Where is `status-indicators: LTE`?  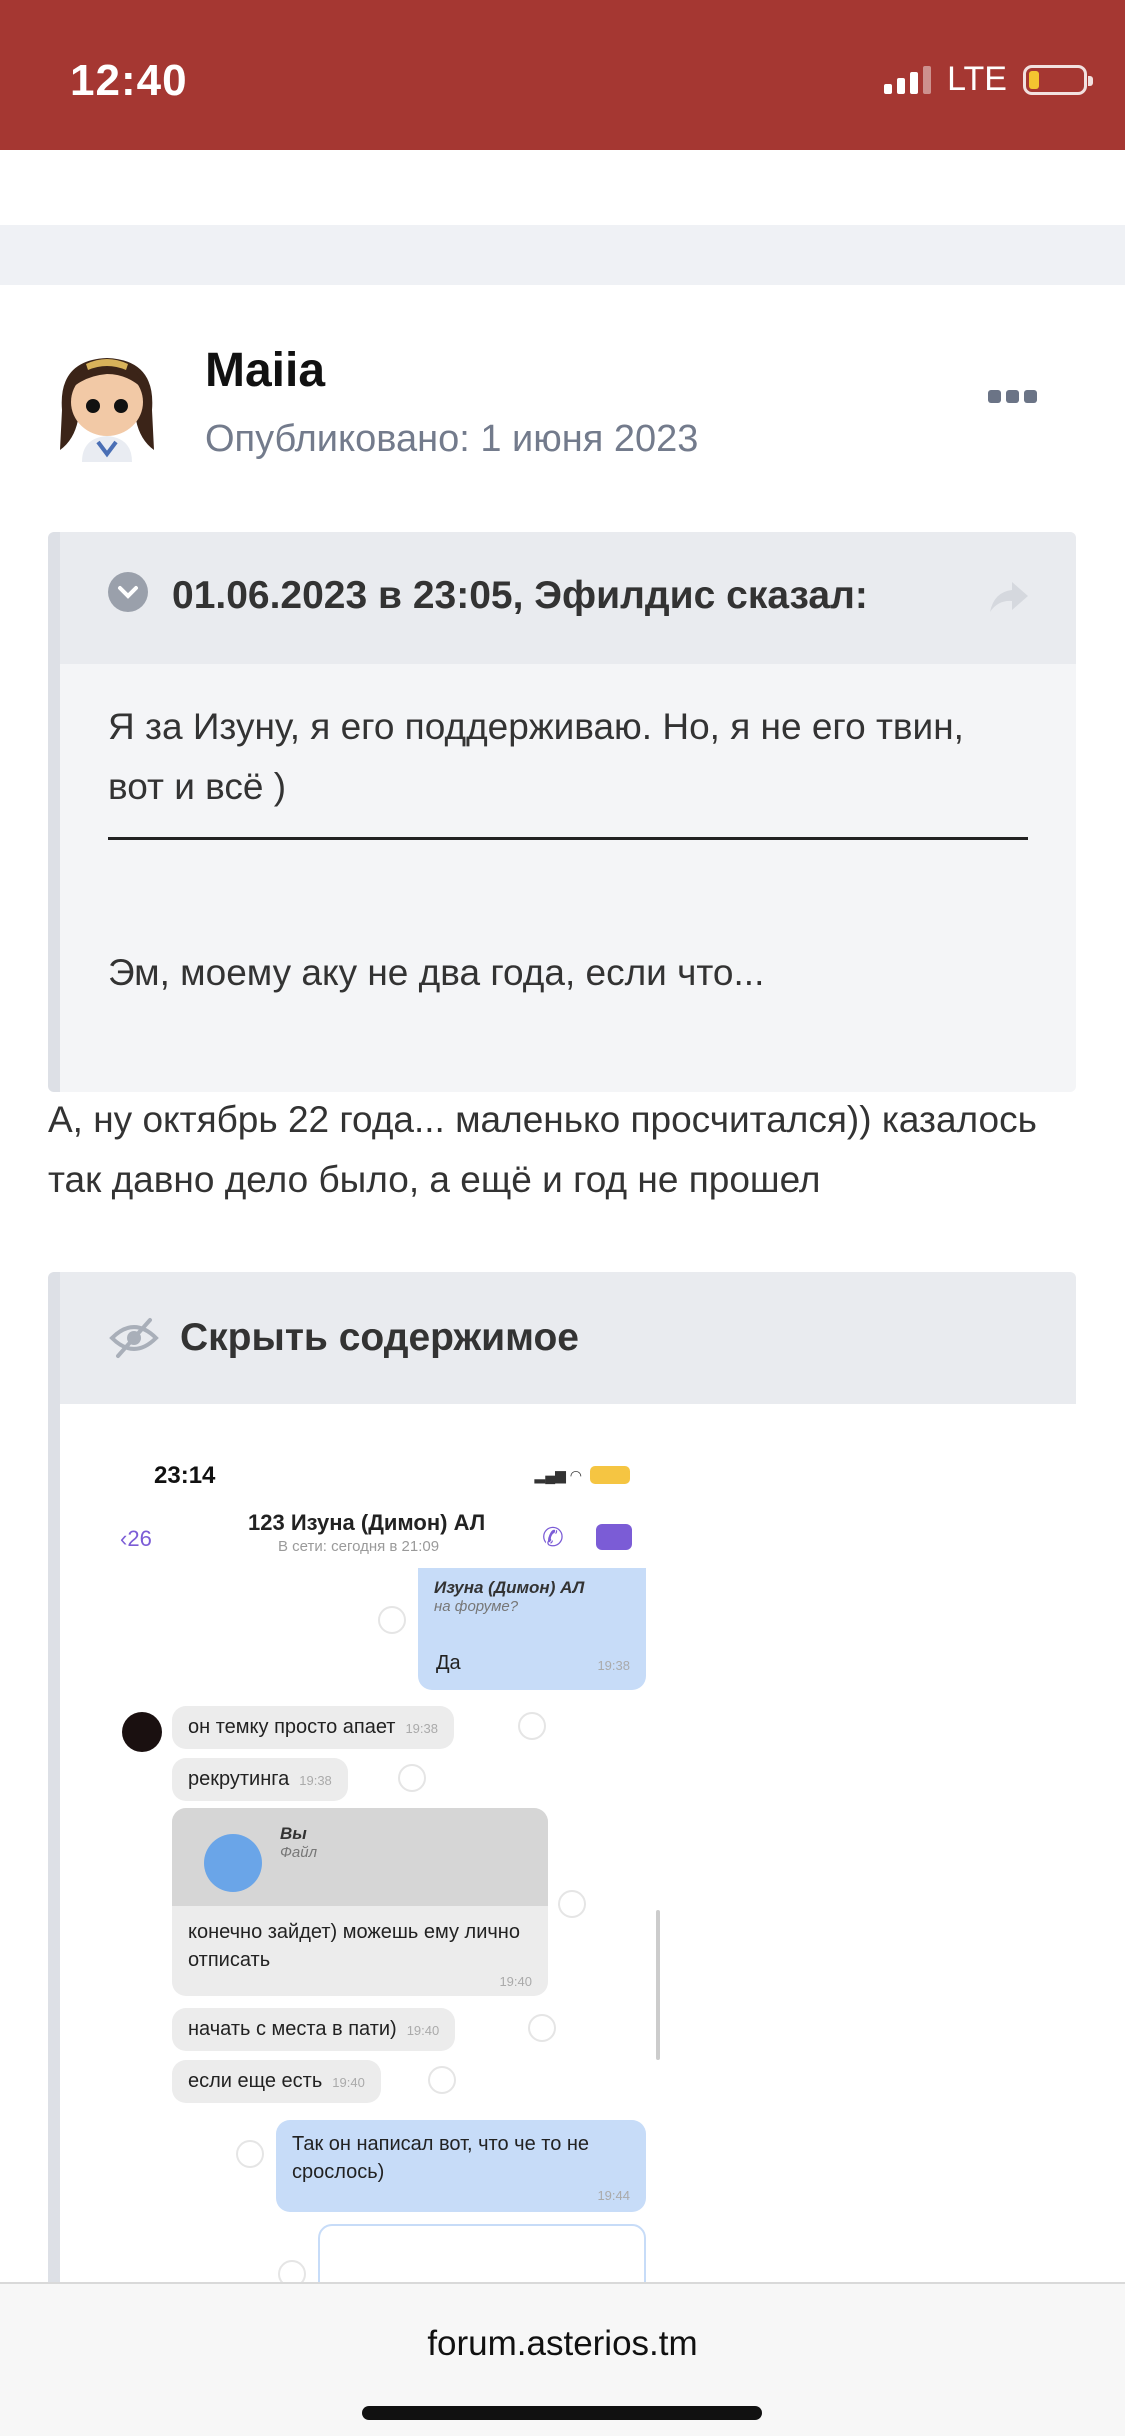 status-indicators: LTE is located at coordinates (988, 79).